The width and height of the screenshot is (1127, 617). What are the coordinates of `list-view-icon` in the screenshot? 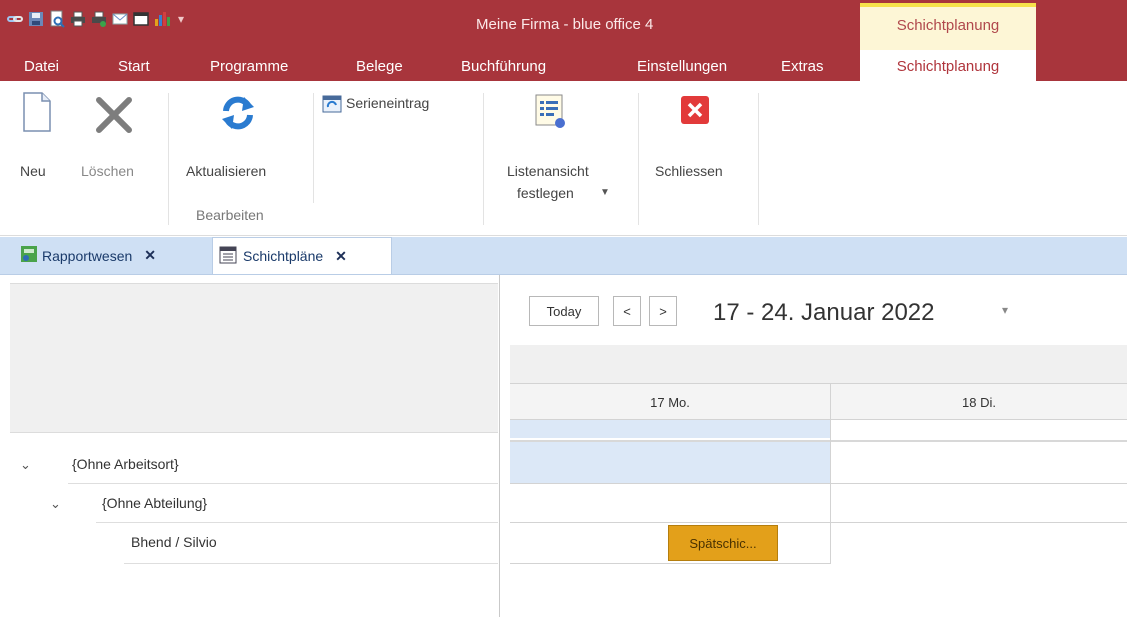 It's located at (551, 114).